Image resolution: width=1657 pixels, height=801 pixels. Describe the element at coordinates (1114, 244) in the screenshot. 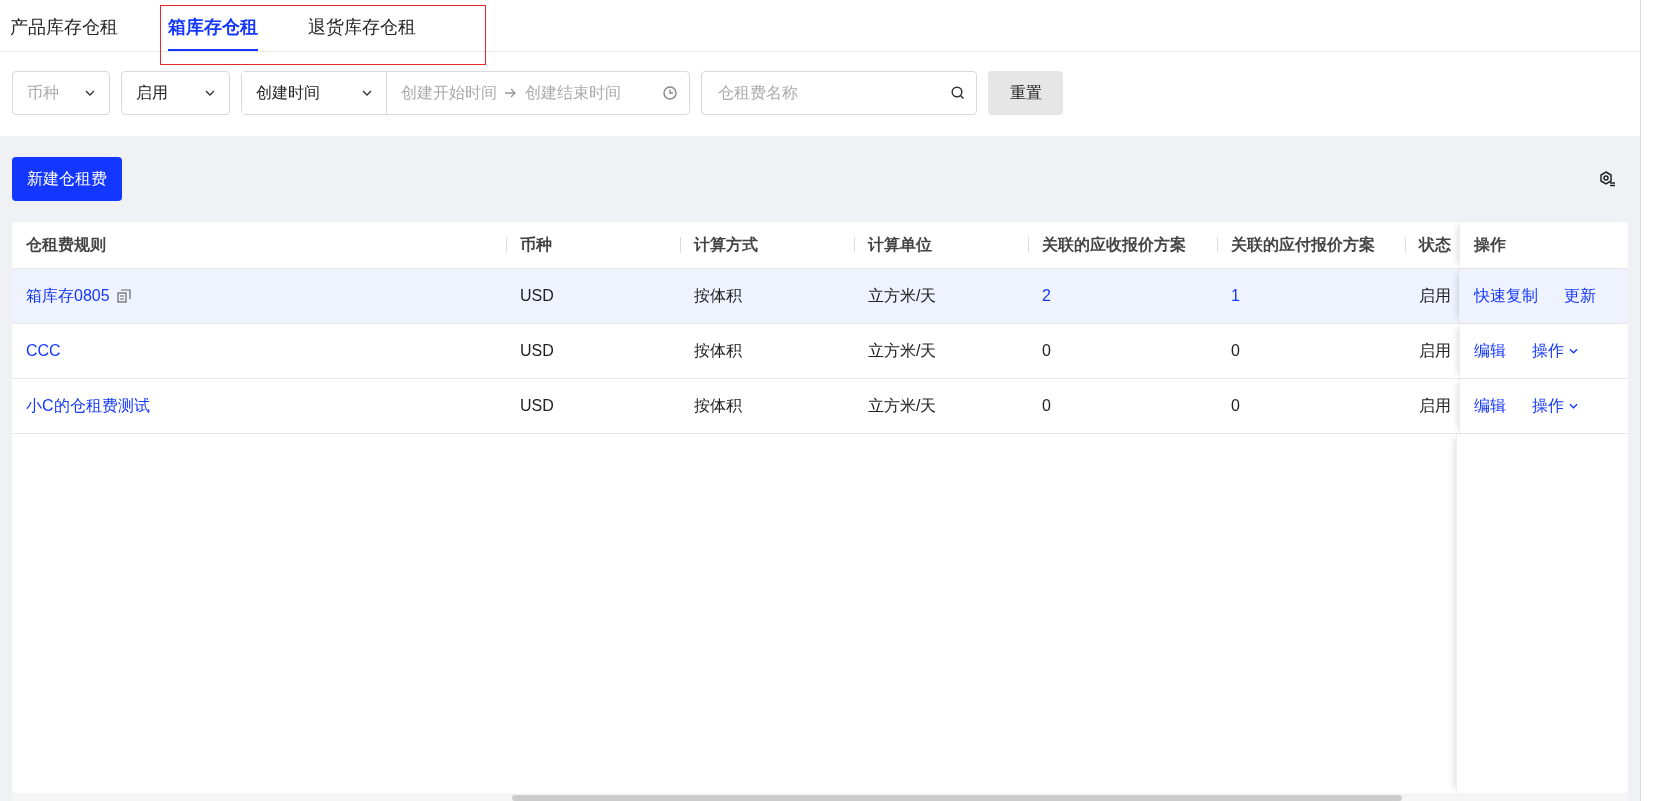

I see `column-header: 关联的应收报价方案` at that location.